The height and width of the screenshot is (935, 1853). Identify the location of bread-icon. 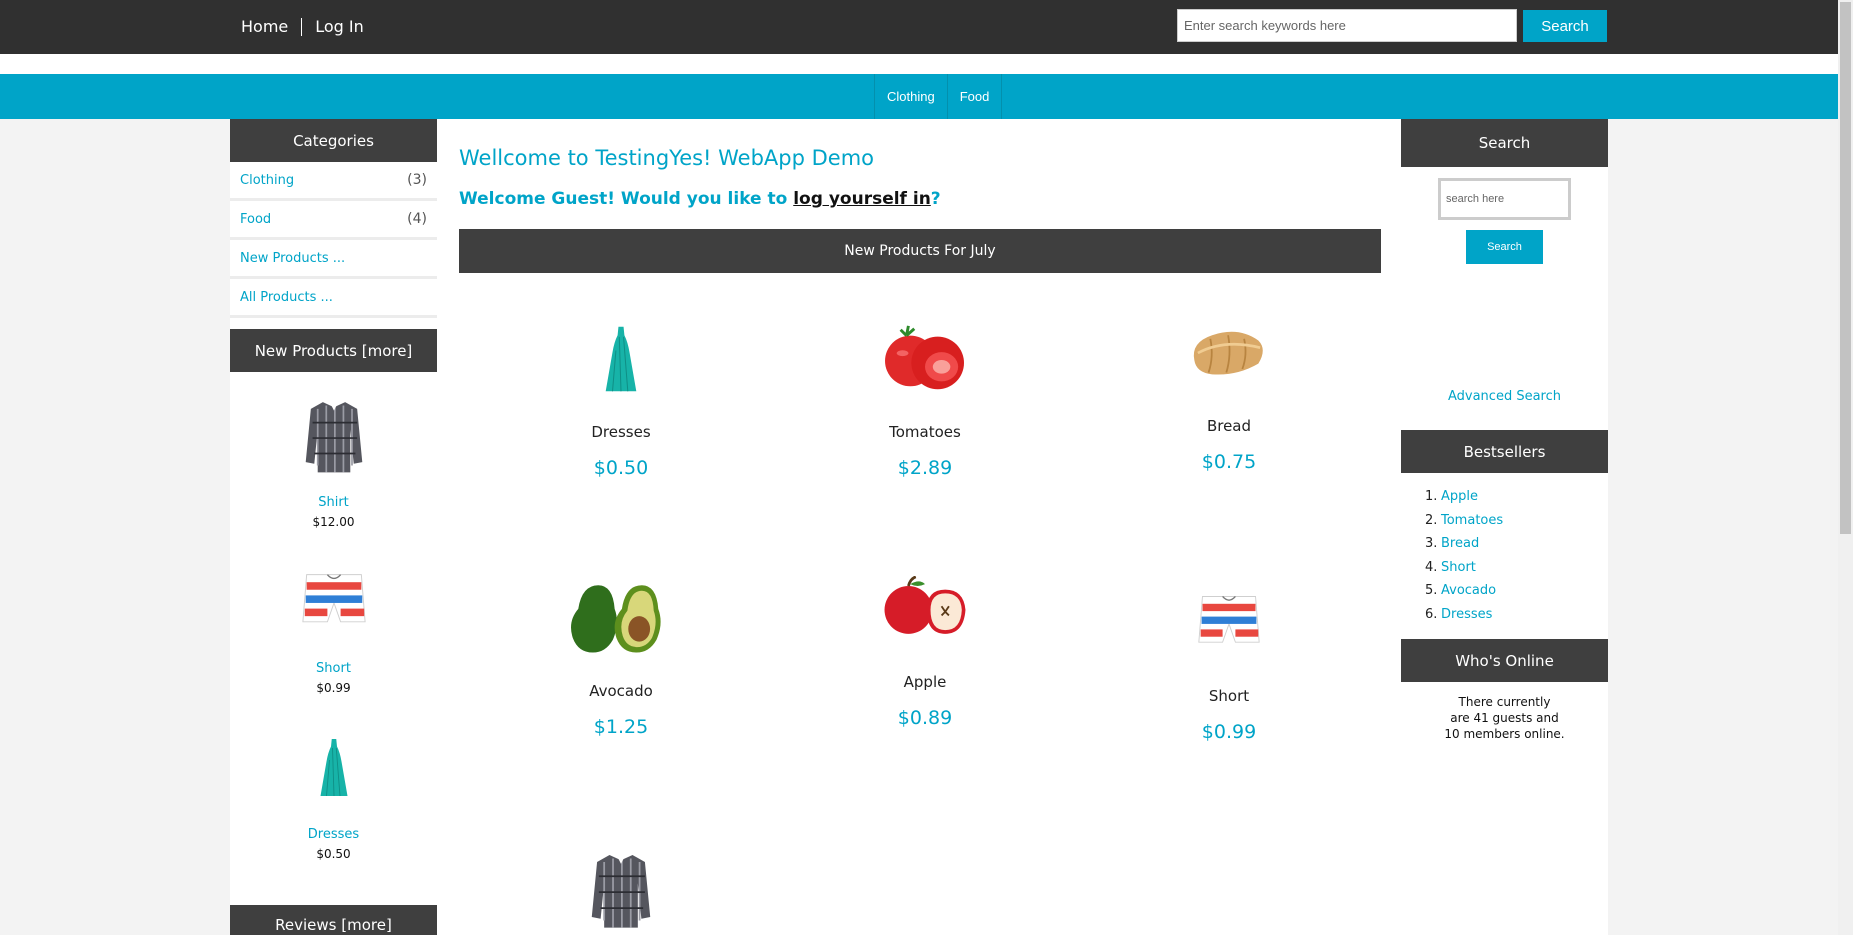
(1229, 353).